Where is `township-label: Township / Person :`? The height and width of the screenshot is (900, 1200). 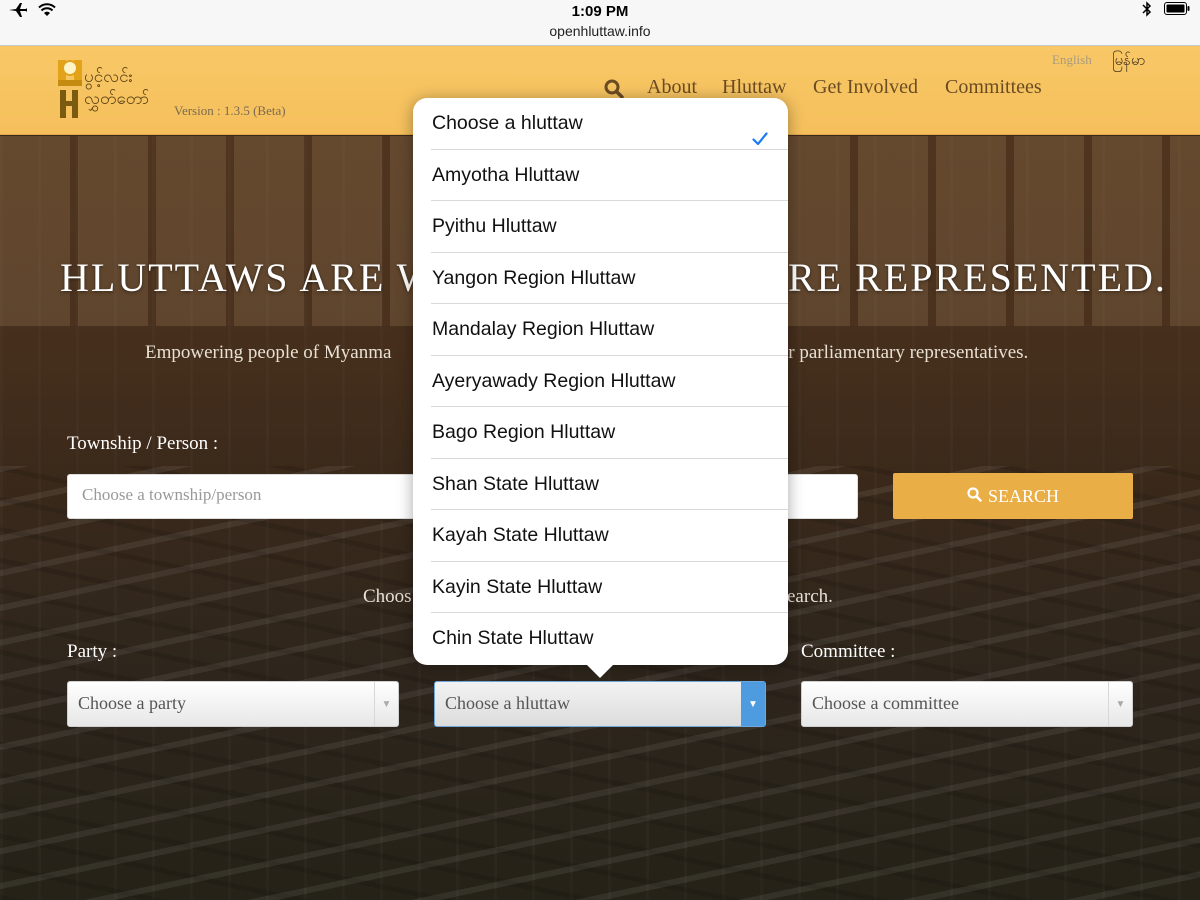 township-label: Township / Person : is located at coordinates (143, 443).